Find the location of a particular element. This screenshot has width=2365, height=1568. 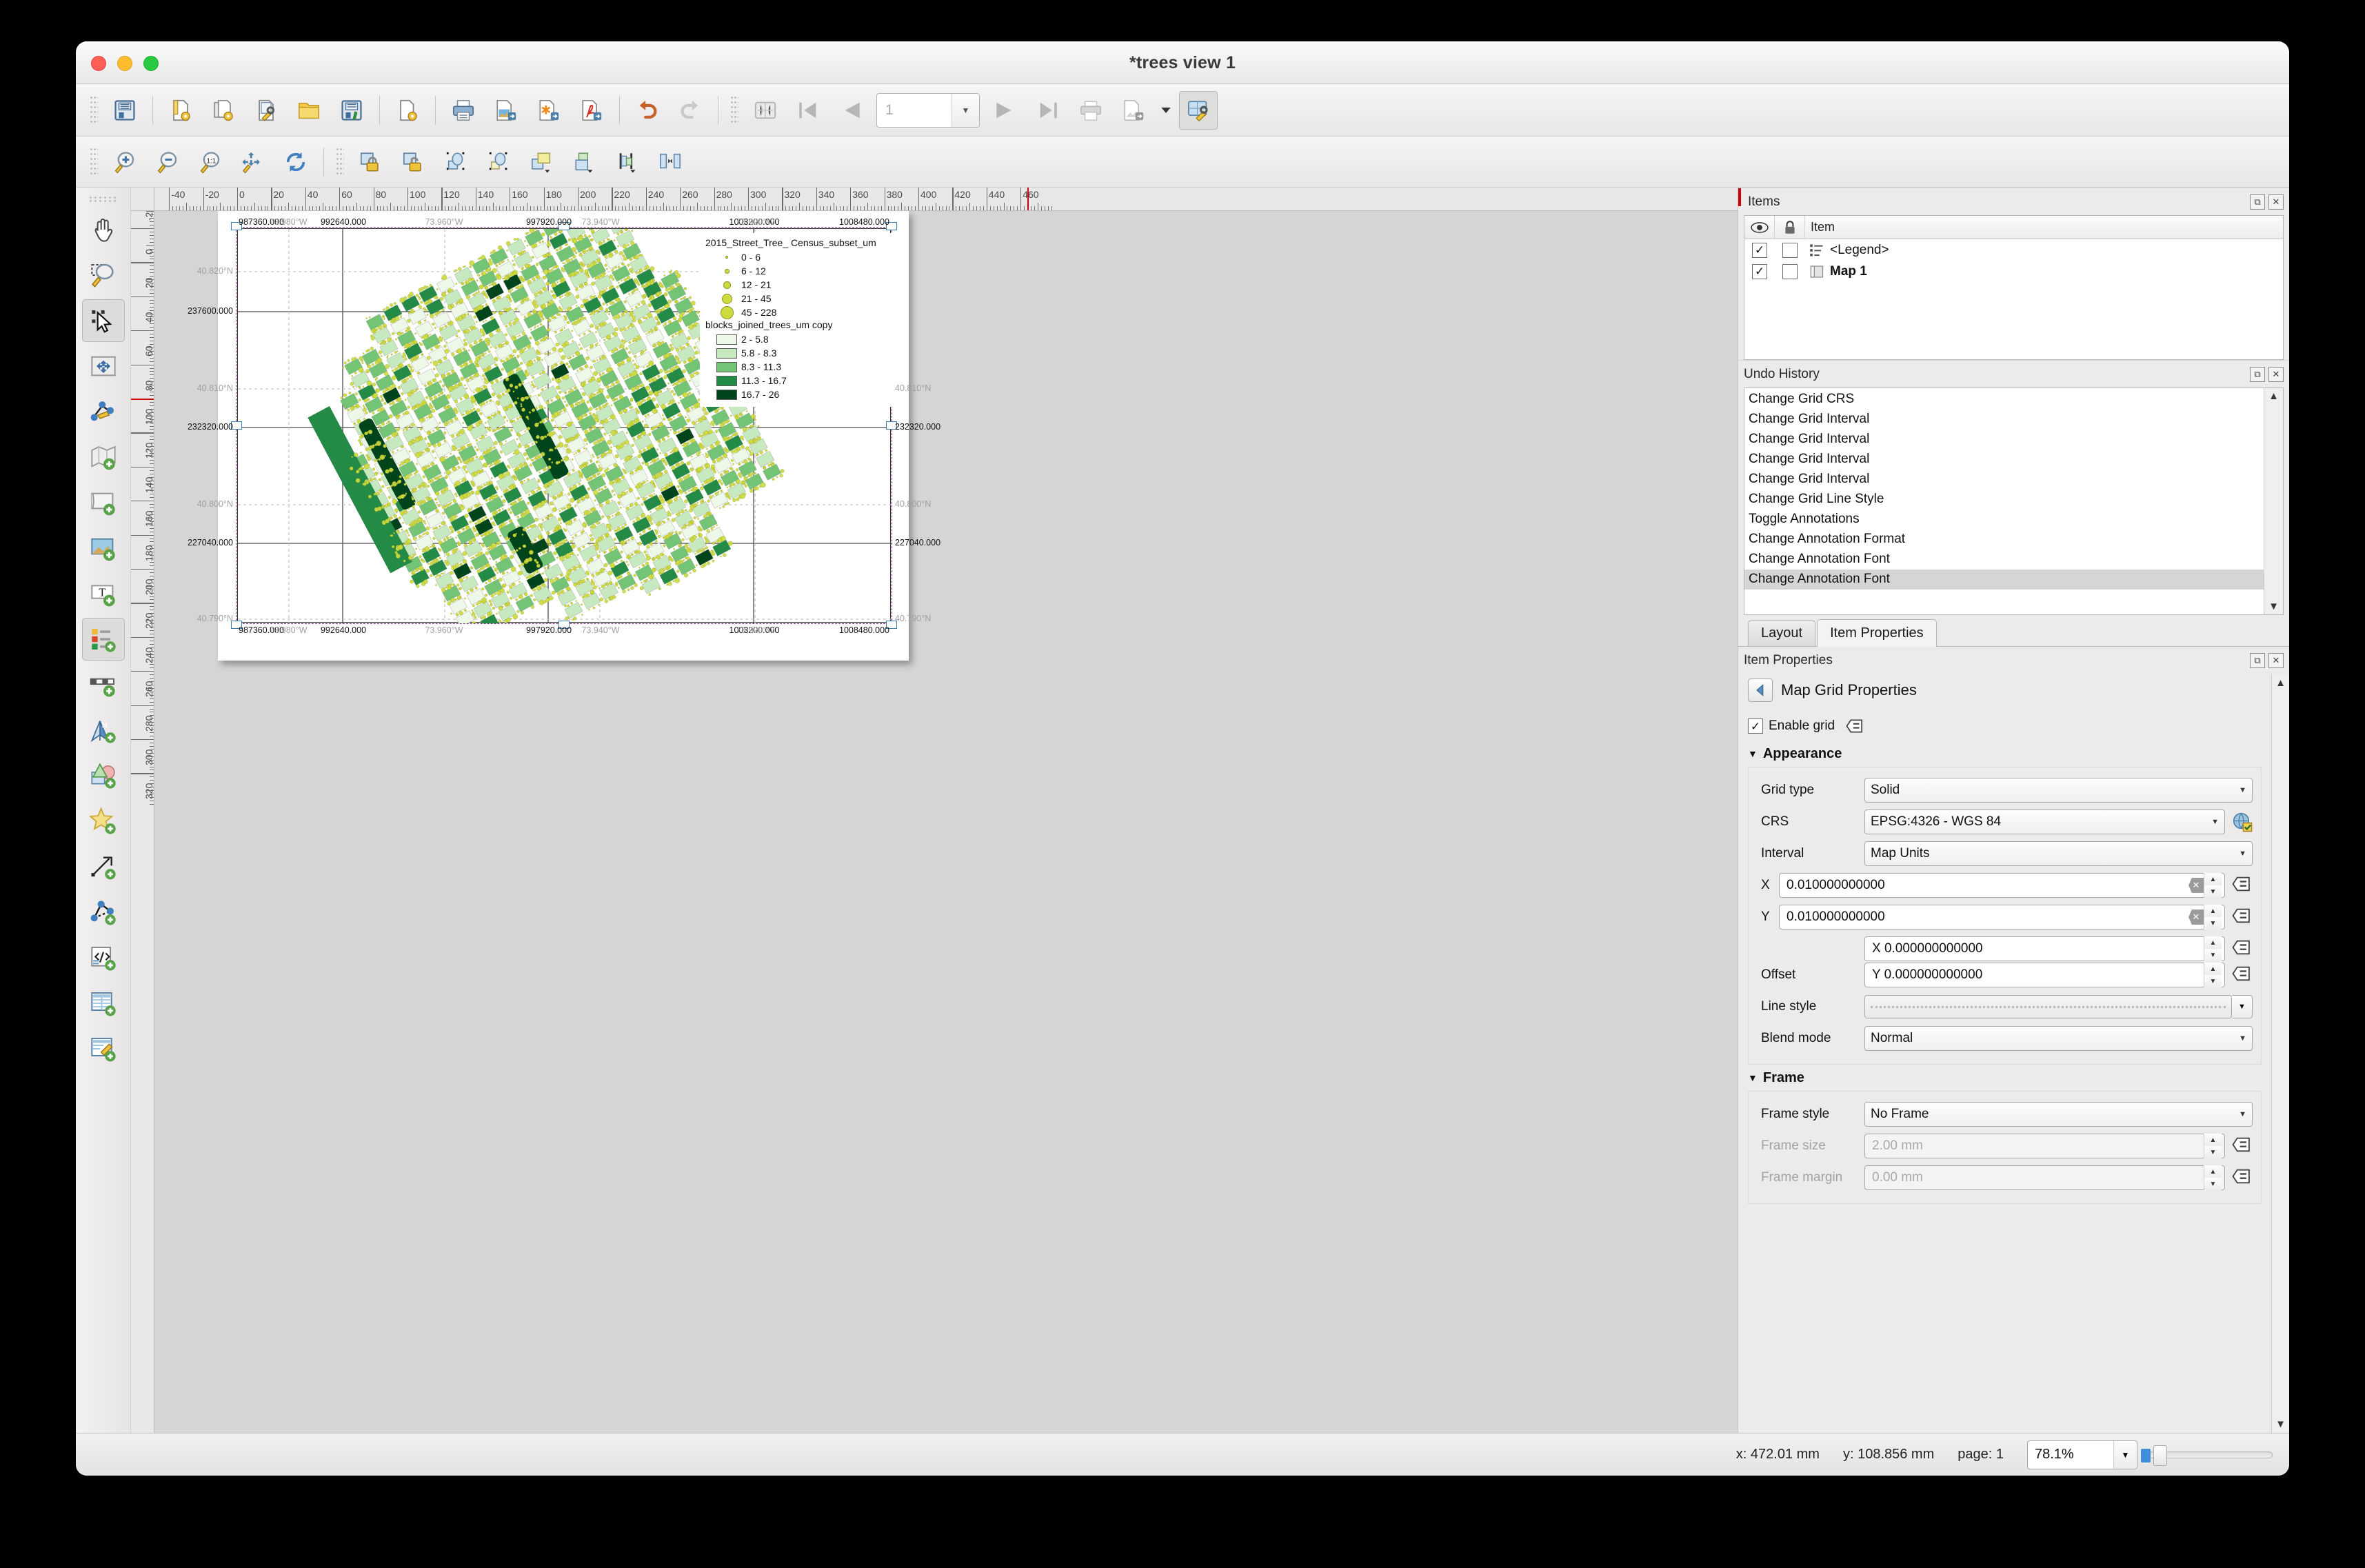

previous-feature-icon is located at coordinates (851, 110).